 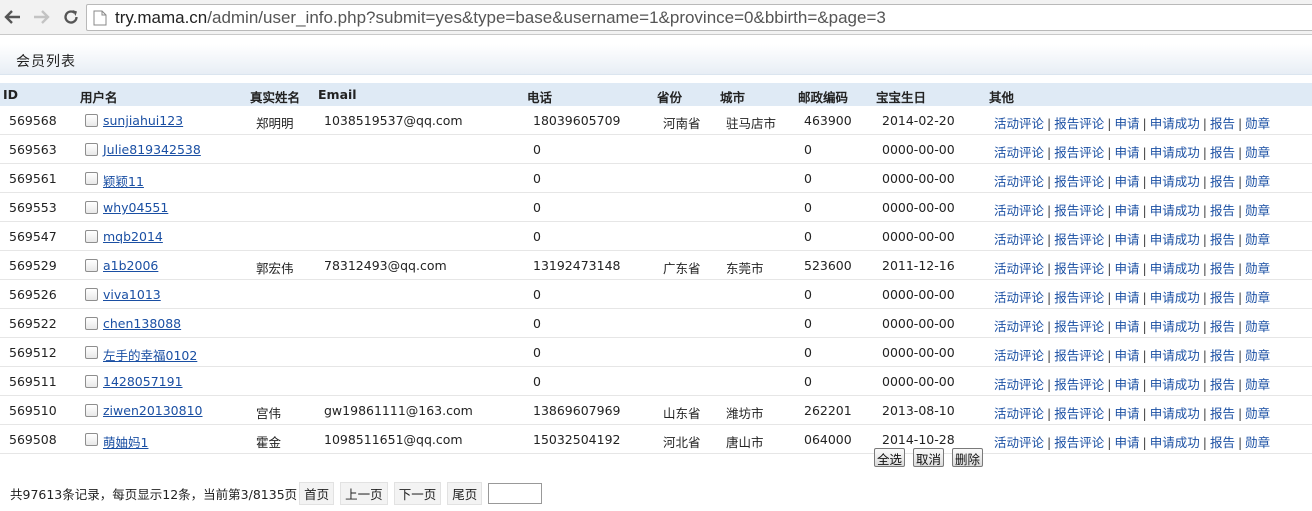 I want to click on page-jump-input, so click(x=515, y=493).